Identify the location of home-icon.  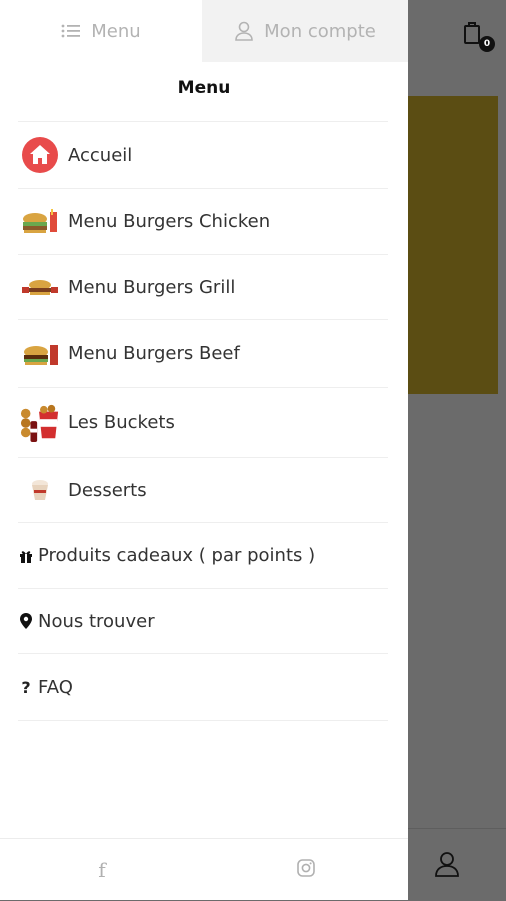
(40, 155).